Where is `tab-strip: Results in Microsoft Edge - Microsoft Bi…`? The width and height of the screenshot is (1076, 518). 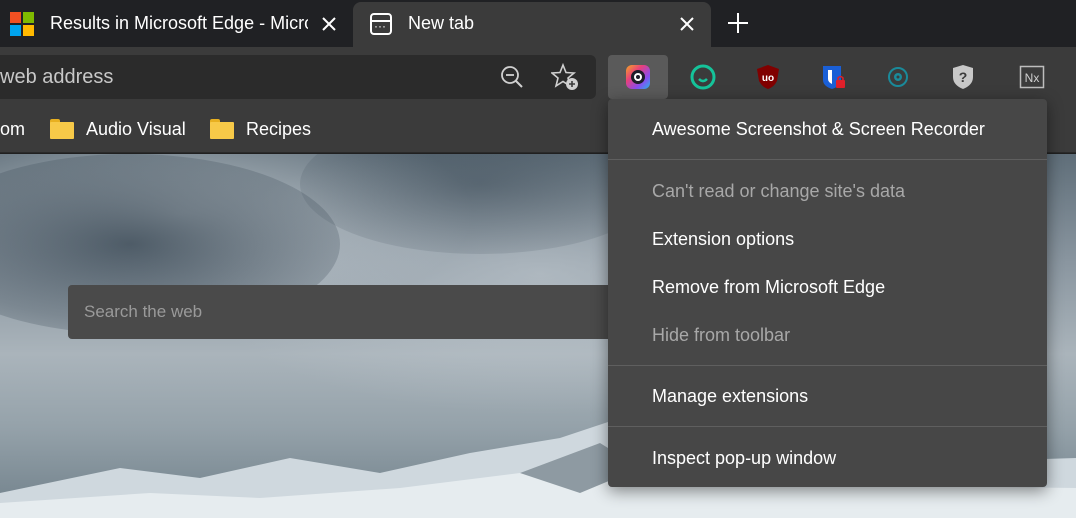
tab-strip: Results in Microsoft Edge - Microsoft Bi… is located at coordinates (538, 23).